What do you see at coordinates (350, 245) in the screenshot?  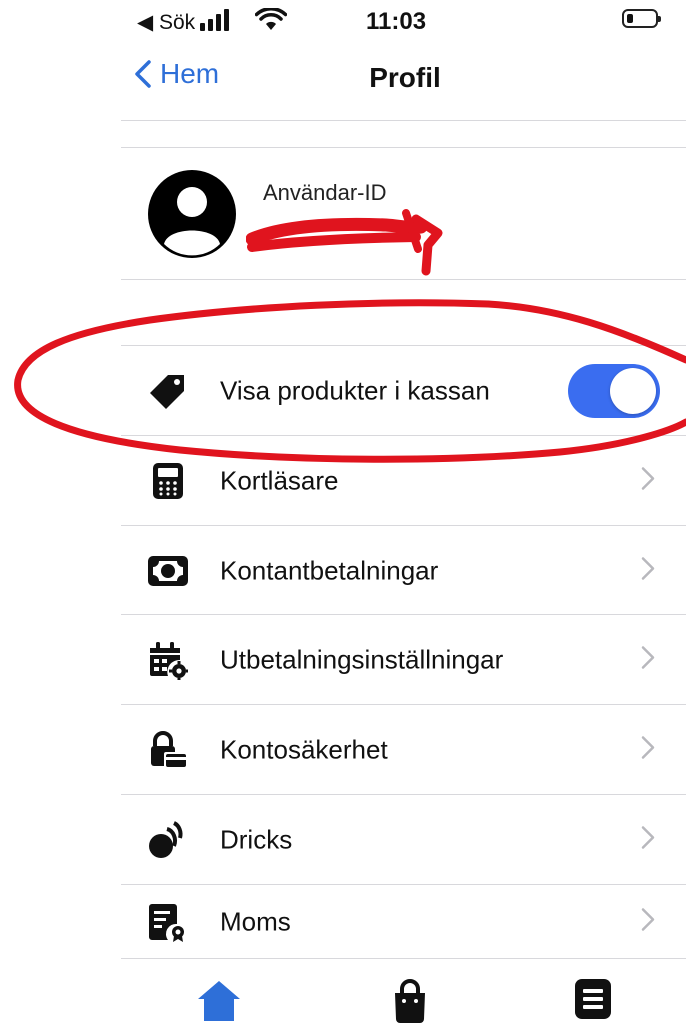 I see `redaction-scribble` at bounding box center [350, 245].